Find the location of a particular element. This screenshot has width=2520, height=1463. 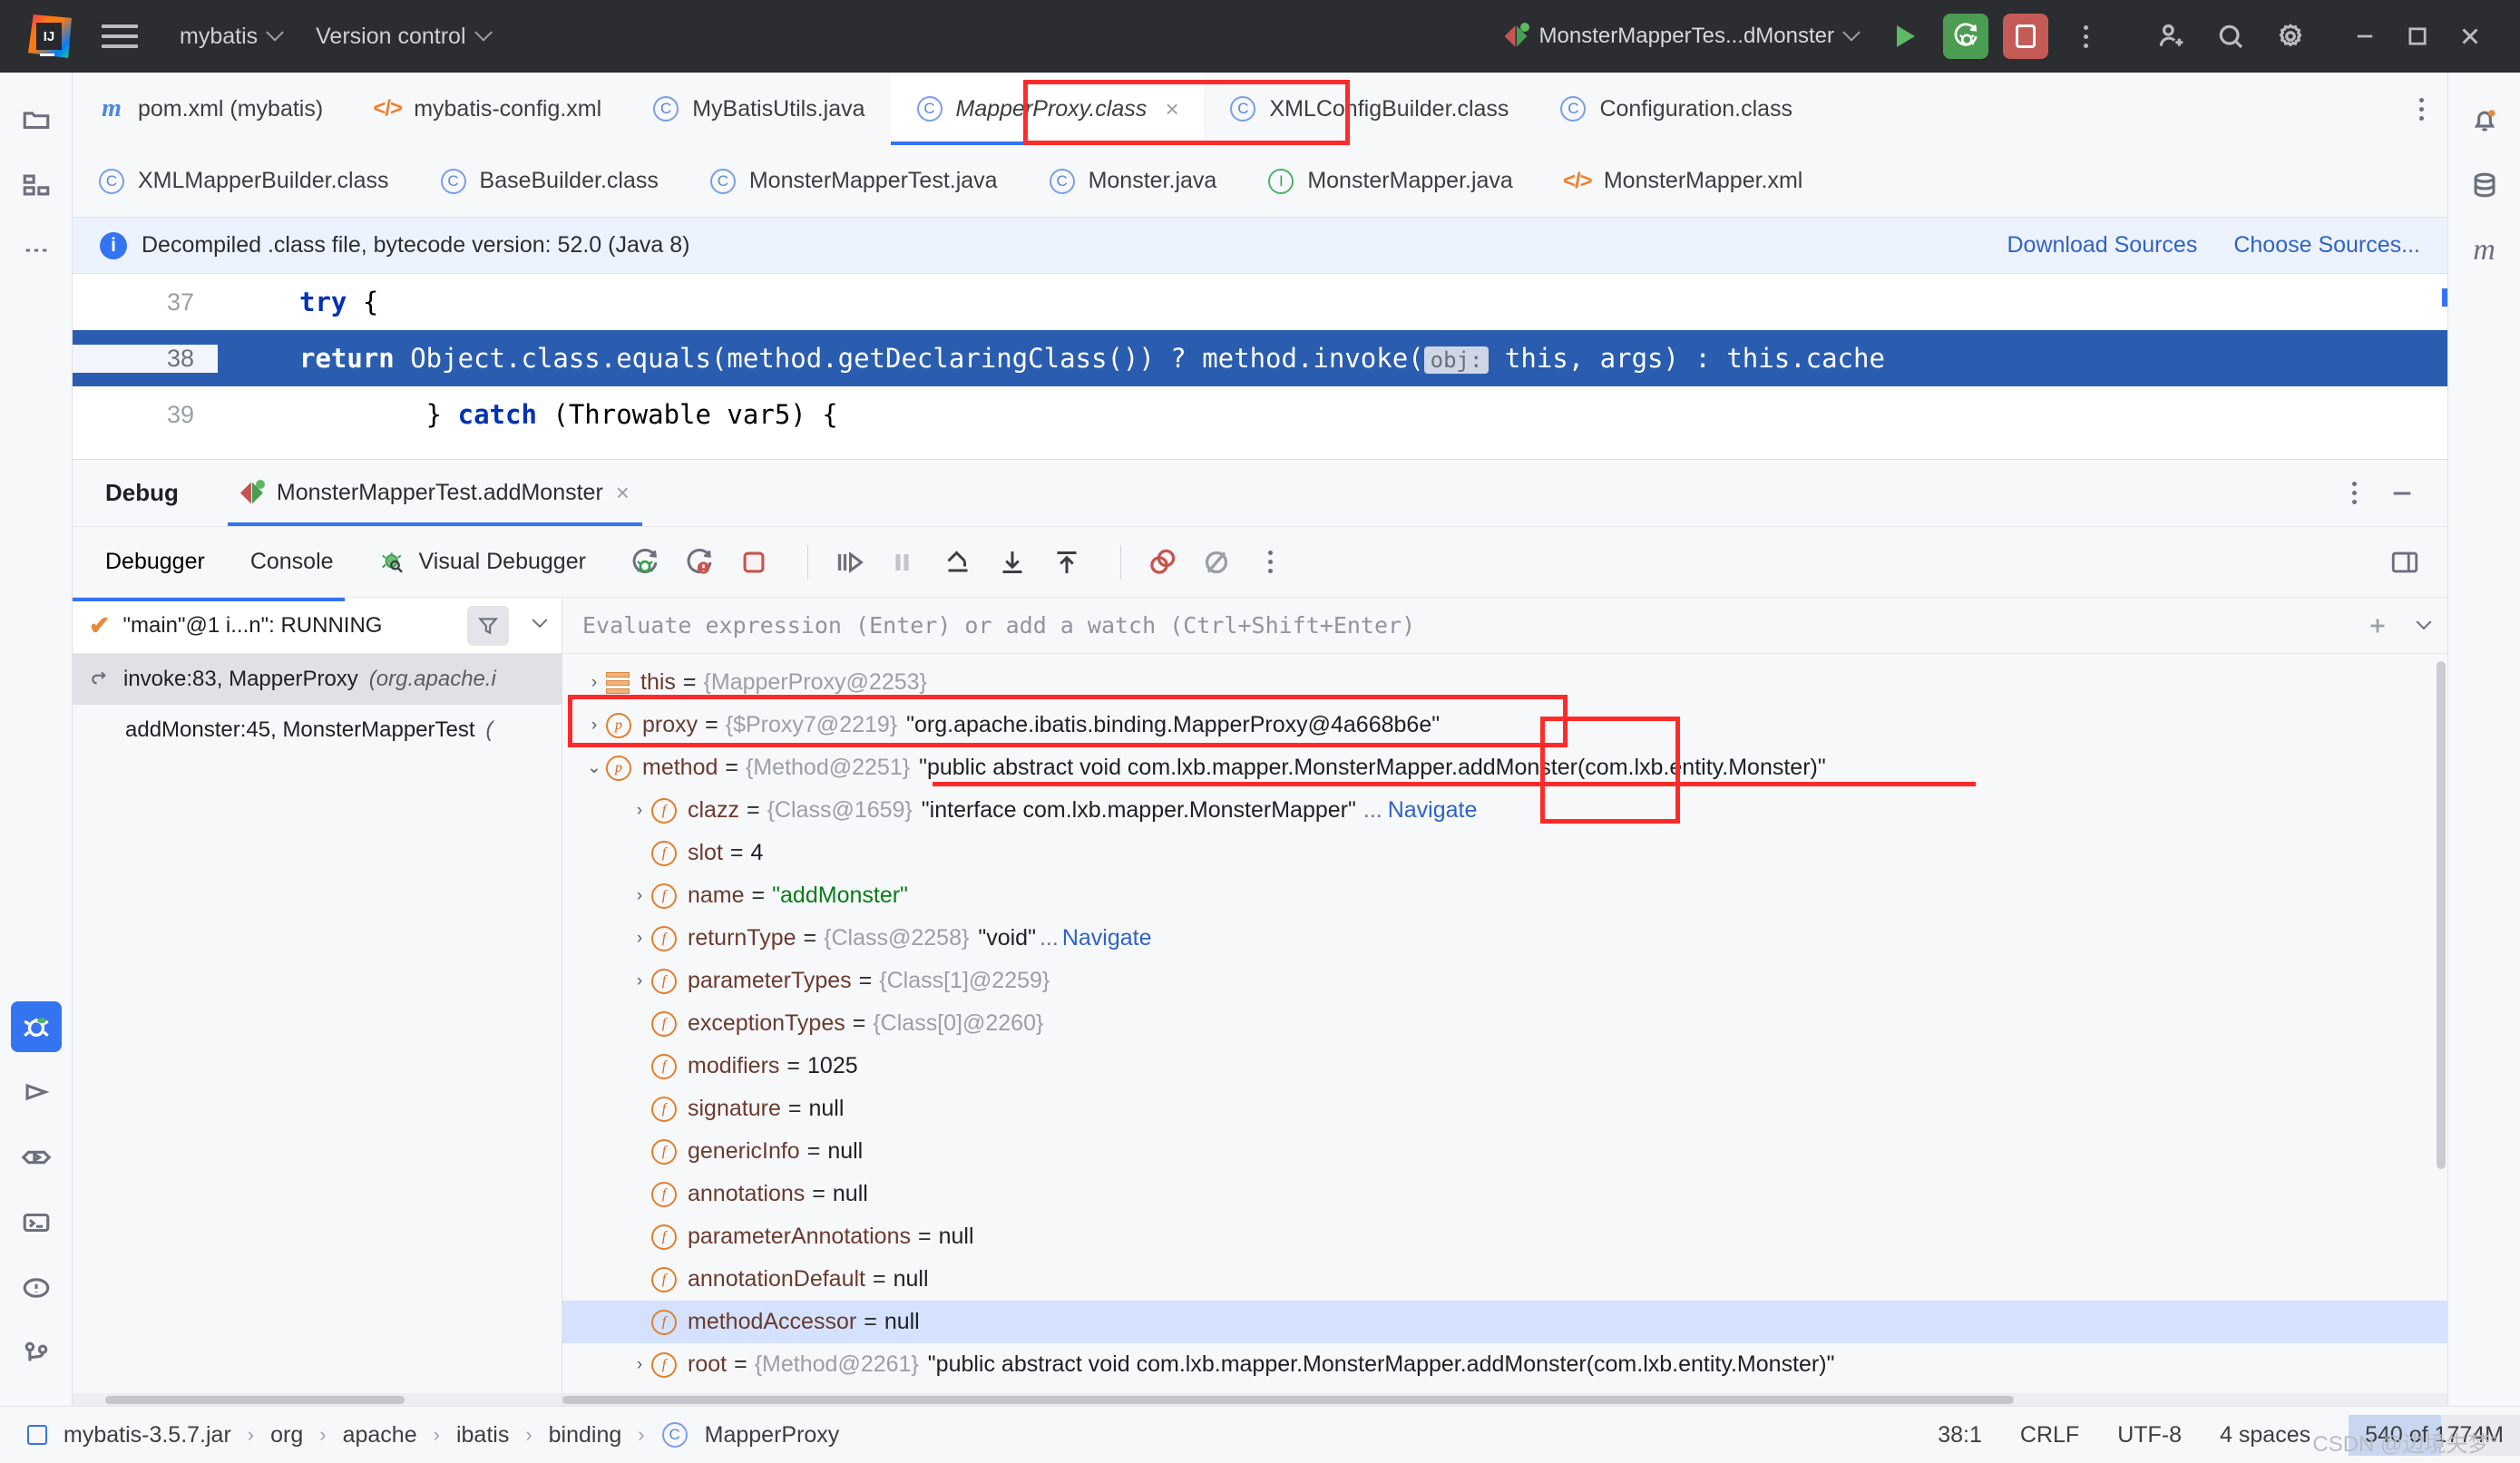

add-watch-icon is located at coordinates (2378, 625).